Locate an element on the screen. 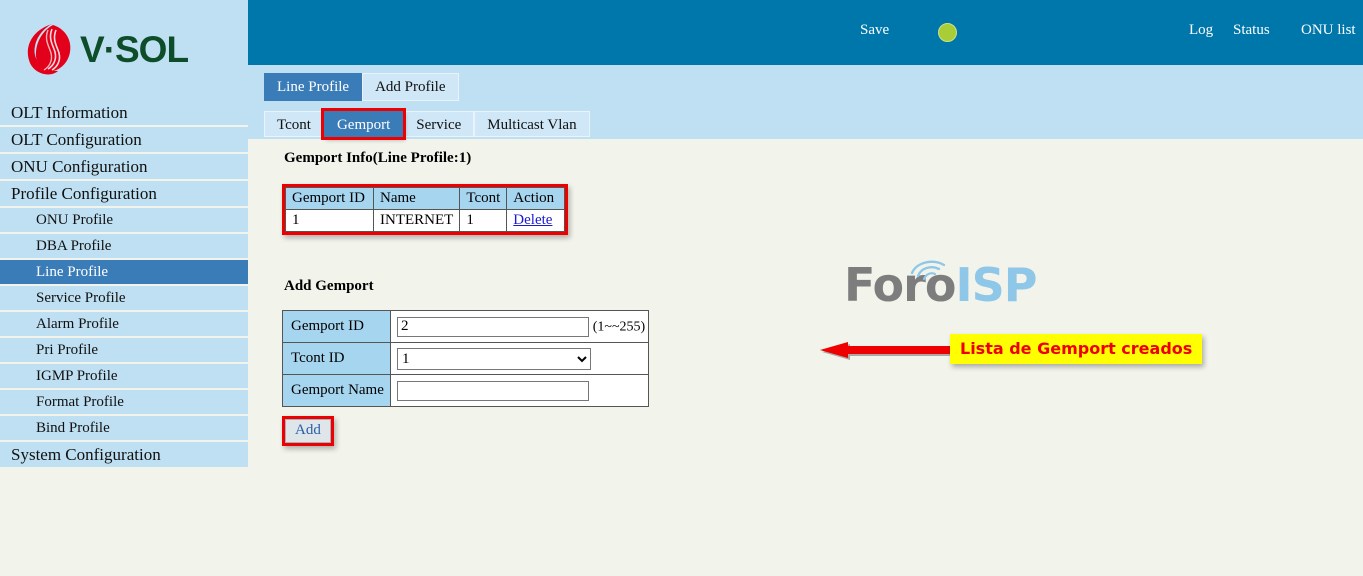 This screenshot has width=1363, height=576. add-button-highlight: Add is located at coordinates (308, 431).